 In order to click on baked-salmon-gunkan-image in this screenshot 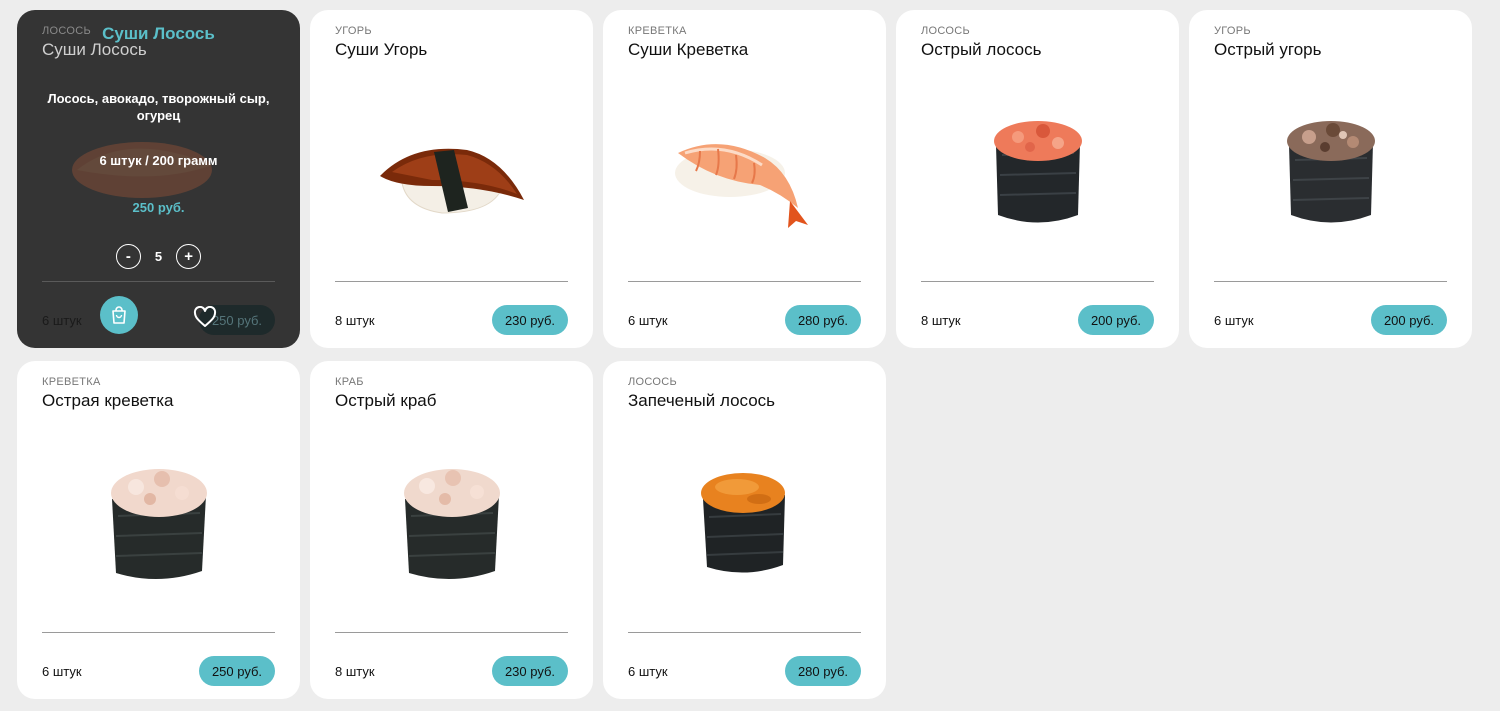, I will do `click(743, 522)`.